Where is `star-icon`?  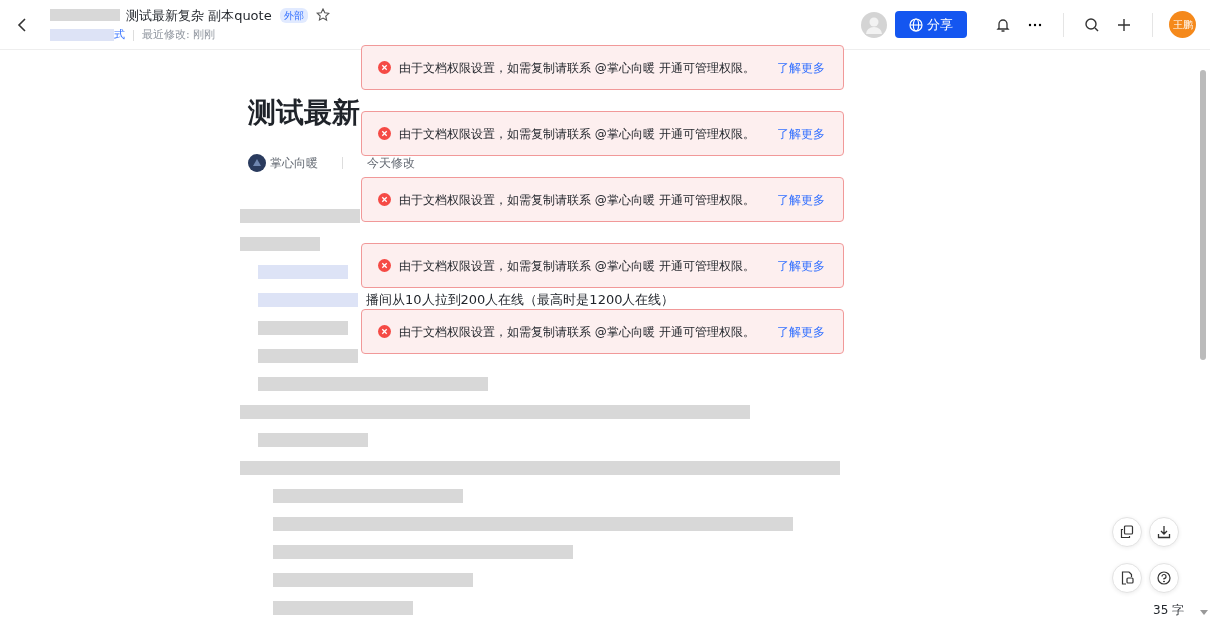 star-icon is located at coordinates (322, 15).